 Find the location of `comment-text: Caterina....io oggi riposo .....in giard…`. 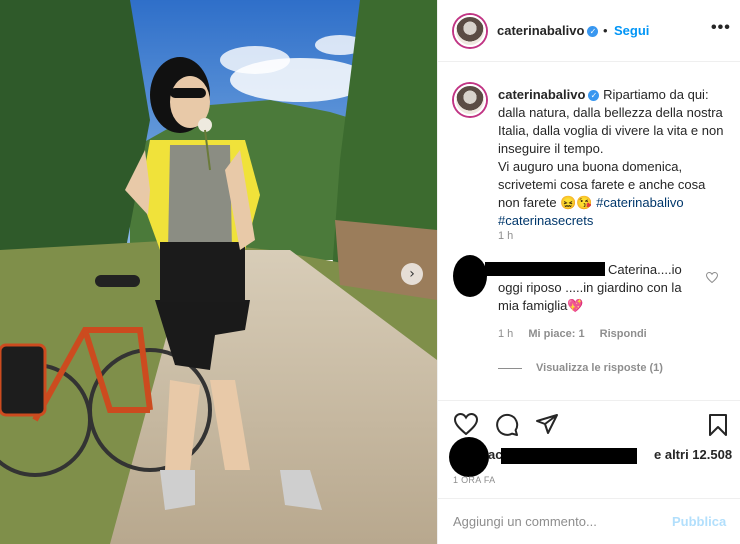

comment-text: Caterina....io oggi riposo .....in giard… is located at coordinates (598, 288).